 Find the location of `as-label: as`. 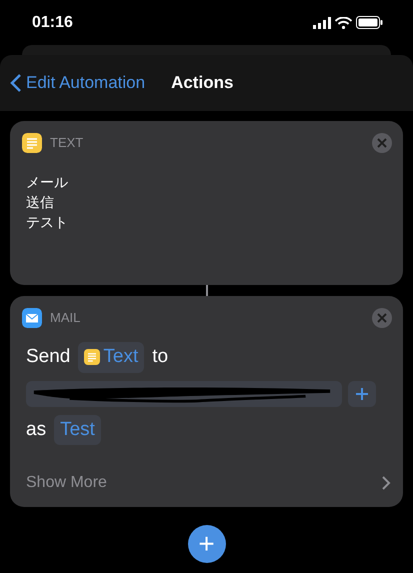

as-label: as is located at coordinates (36, 430).